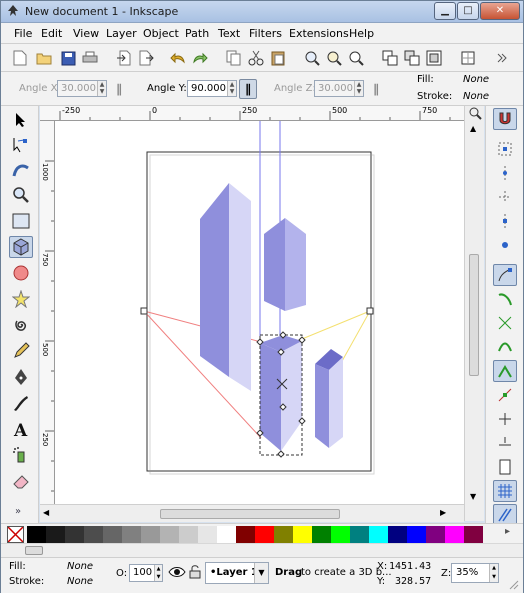 This screenshot has width=524, height=593. Describe the element at coordinates (23, 33) in the screenshot. I see `menu-file: File` at that location.